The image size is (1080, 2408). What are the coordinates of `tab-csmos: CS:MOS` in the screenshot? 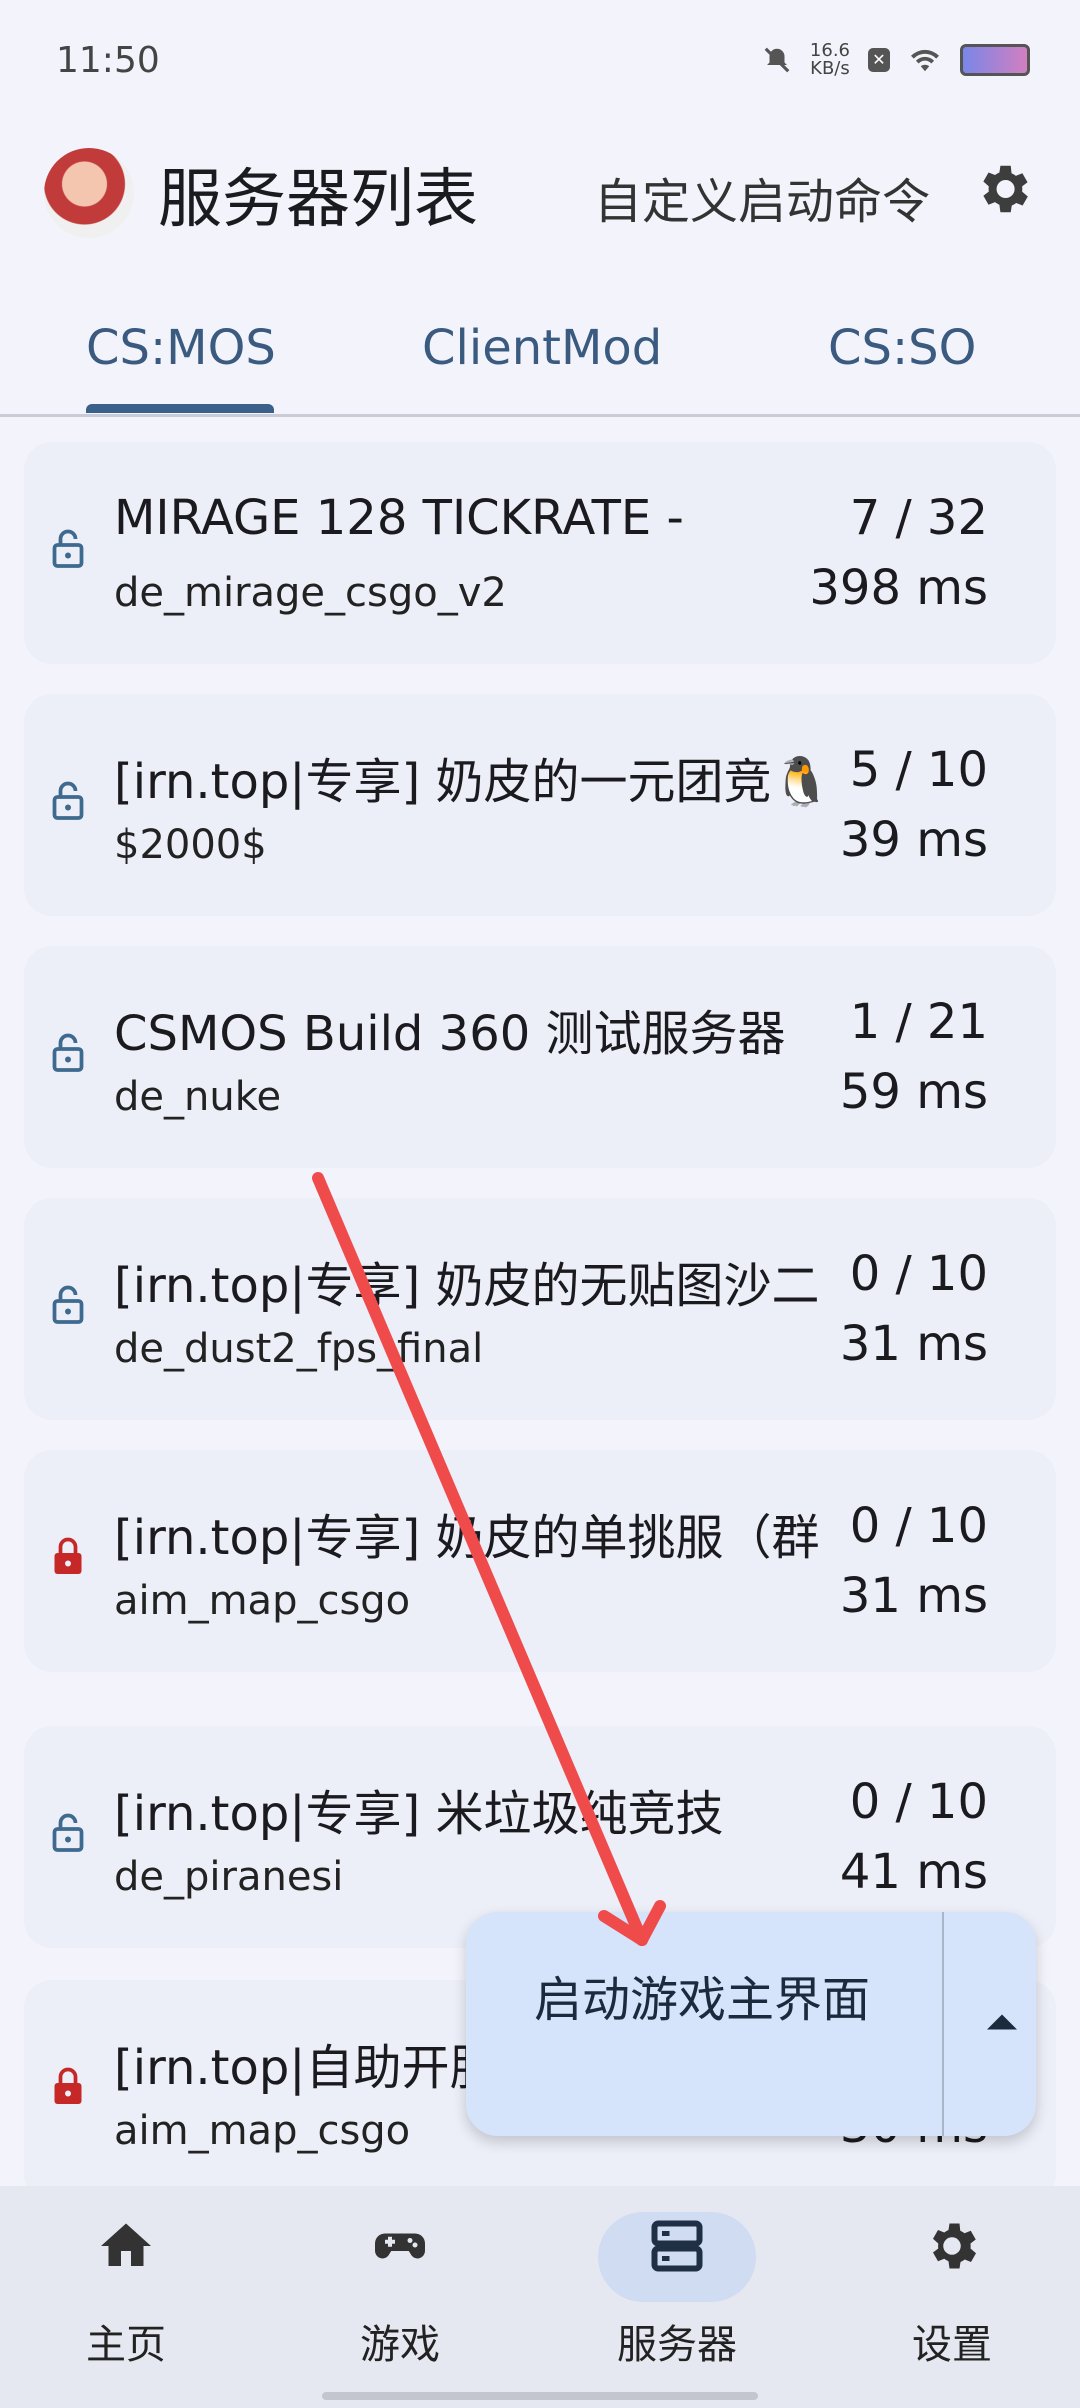 It's located at (181, 348).